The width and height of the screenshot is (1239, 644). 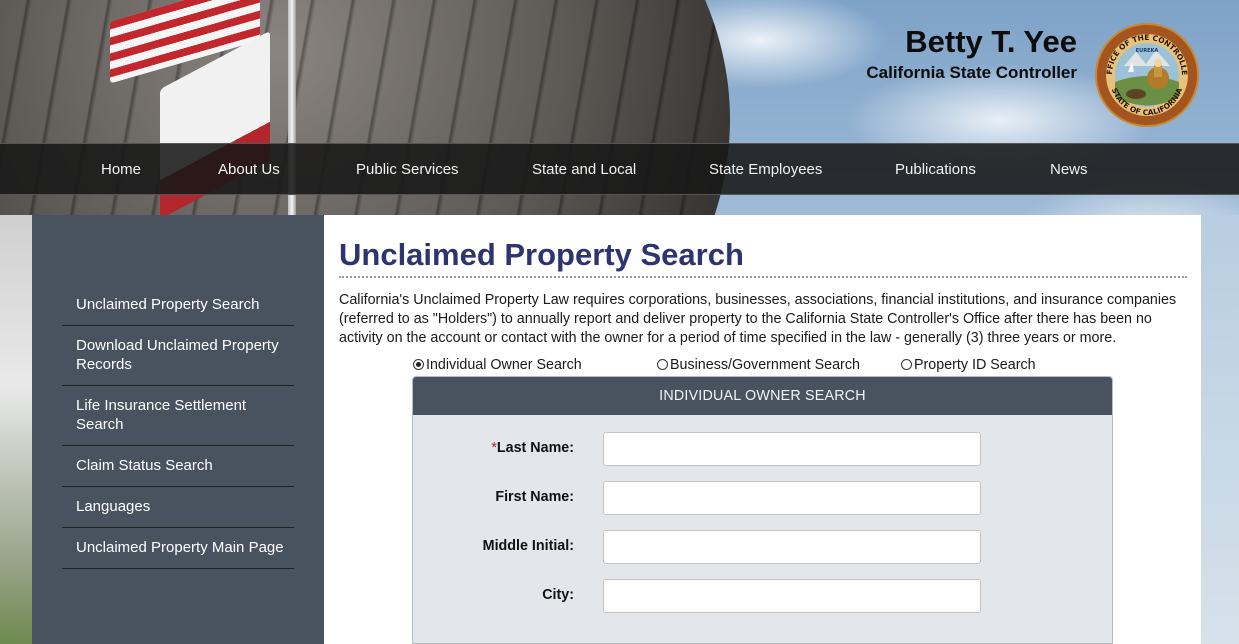 I want to click on last-name-row: *Last Name:, so click(x=762, y=449).